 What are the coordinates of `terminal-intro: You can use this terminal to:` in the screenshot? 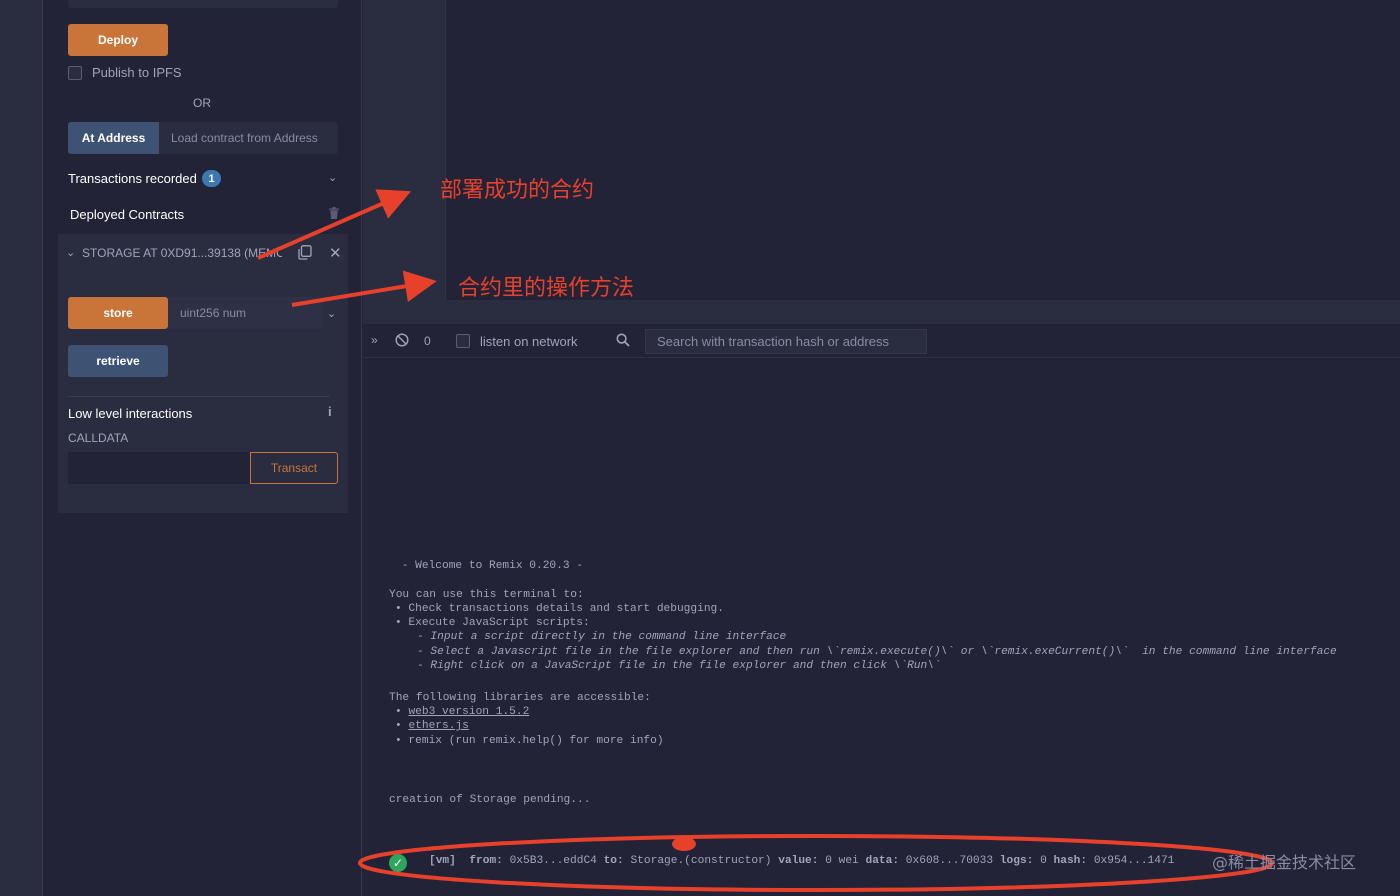 It's located at (486, 595).